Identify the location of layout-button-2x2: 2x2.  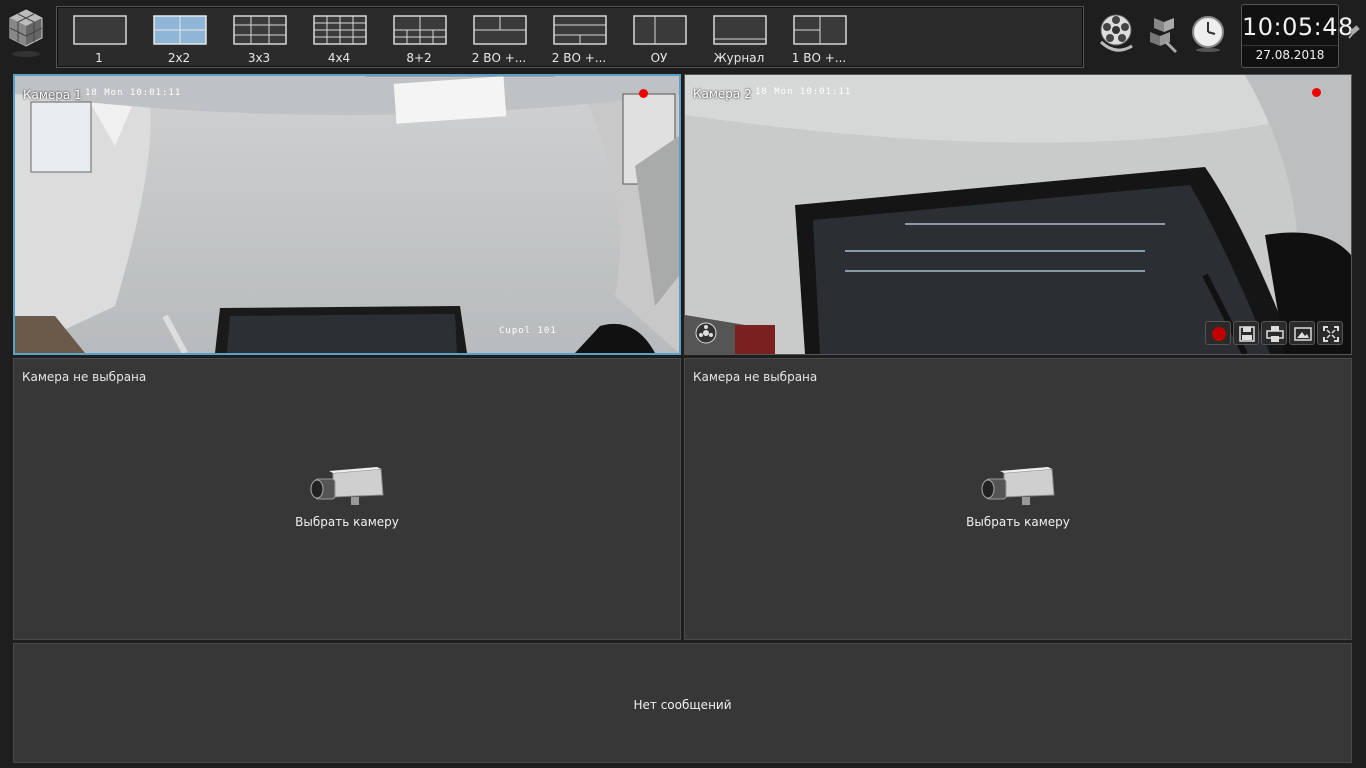
(179, 39).